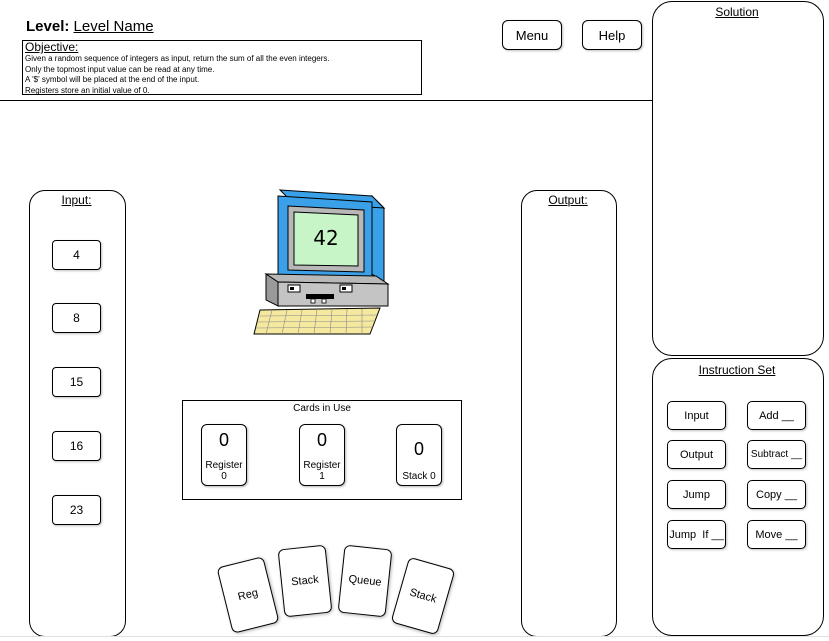  I want to click on instruction-output: Output, so click(696, 454).